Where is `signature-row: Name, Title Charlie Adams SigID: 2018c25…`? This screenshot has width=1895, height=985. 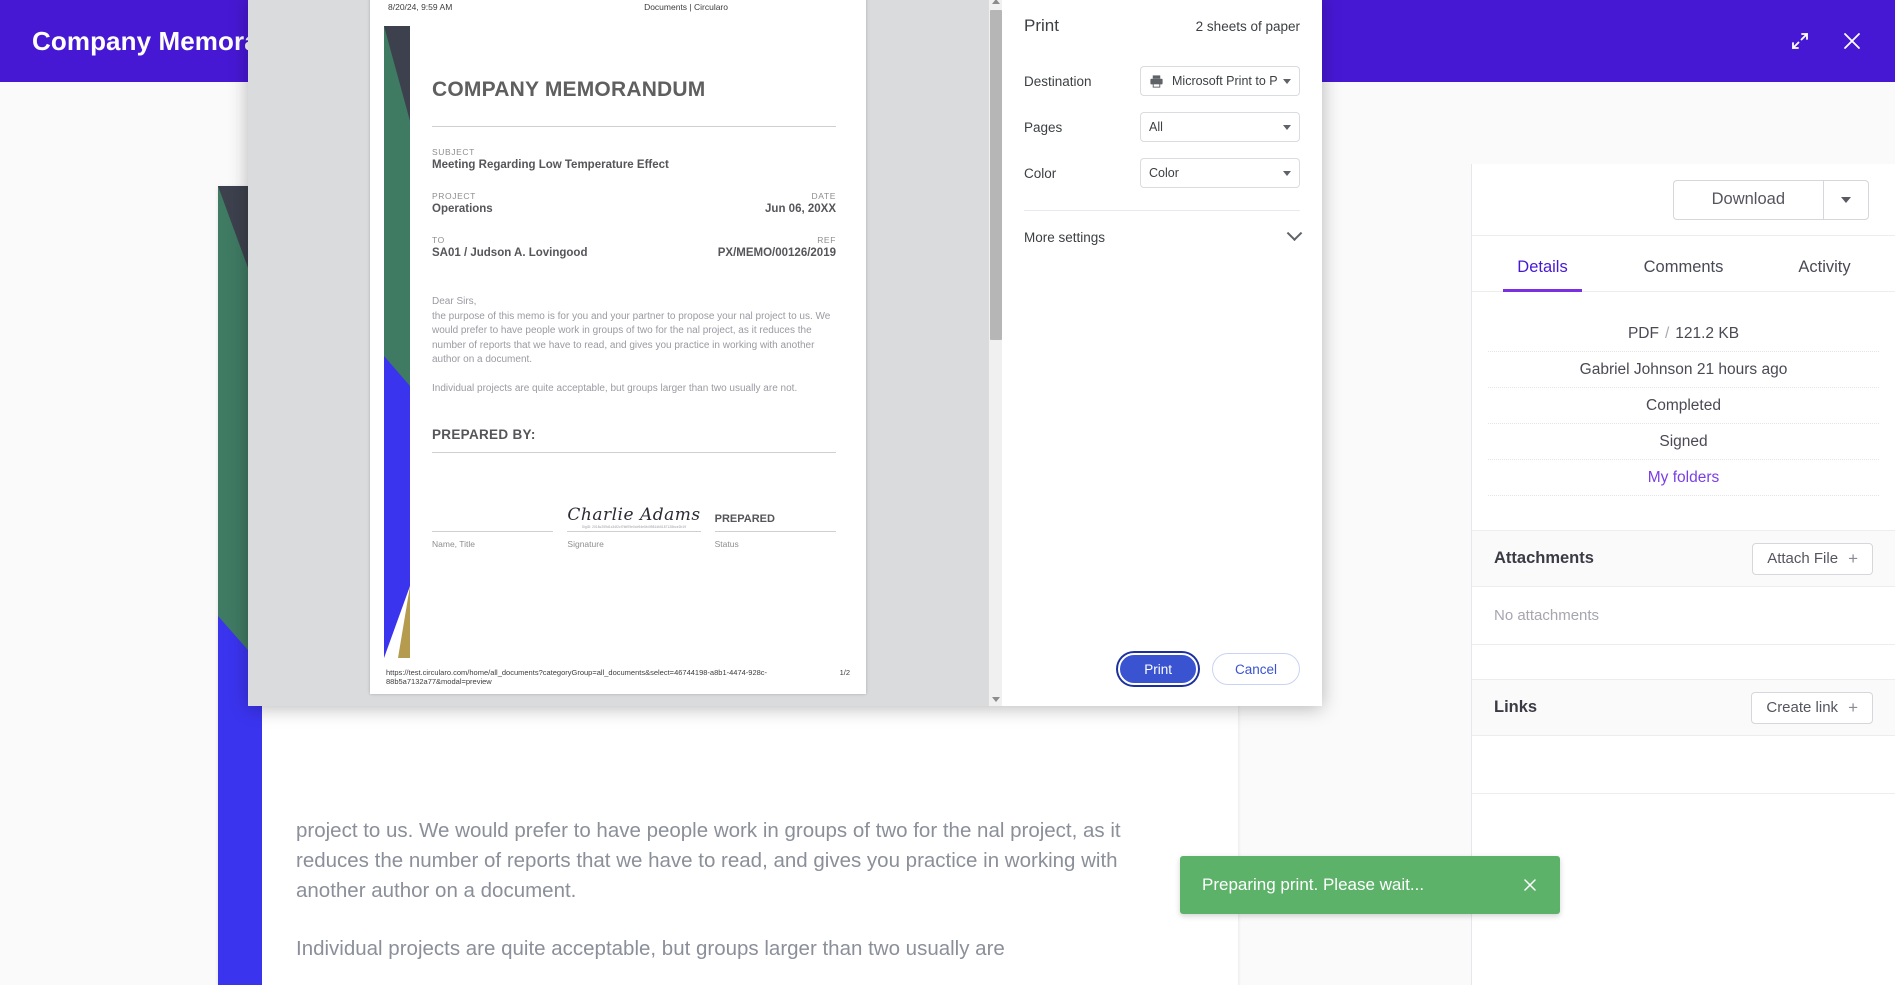
signature-row: Name, Title Charlie Adams SigID: 2018c25… is located at coordinates (634, 526).